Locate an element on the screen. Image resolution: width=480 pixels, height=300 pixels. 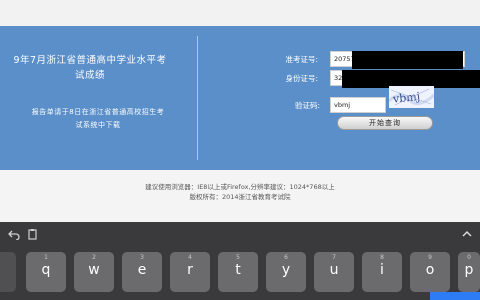
key-r-label: r is located at coordinates (190, 270).